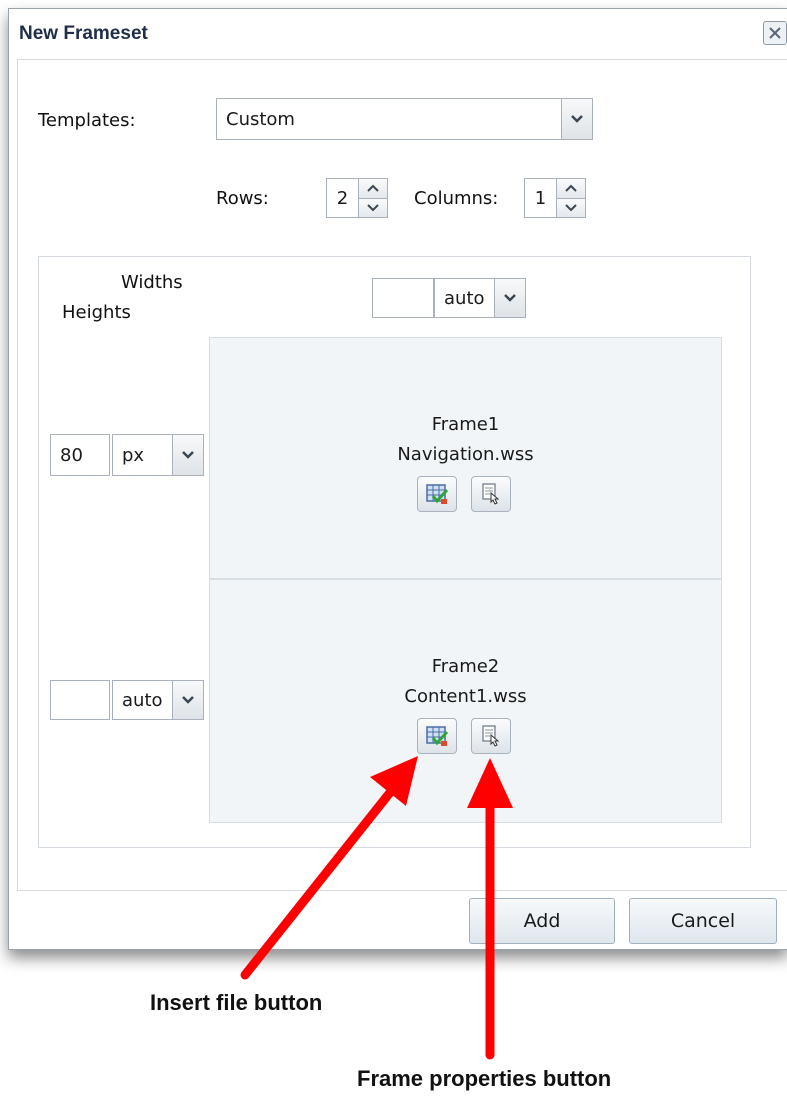 This screenshot has height=1117, width=787. I want to click on annotation-arrows, so click(376, 908).